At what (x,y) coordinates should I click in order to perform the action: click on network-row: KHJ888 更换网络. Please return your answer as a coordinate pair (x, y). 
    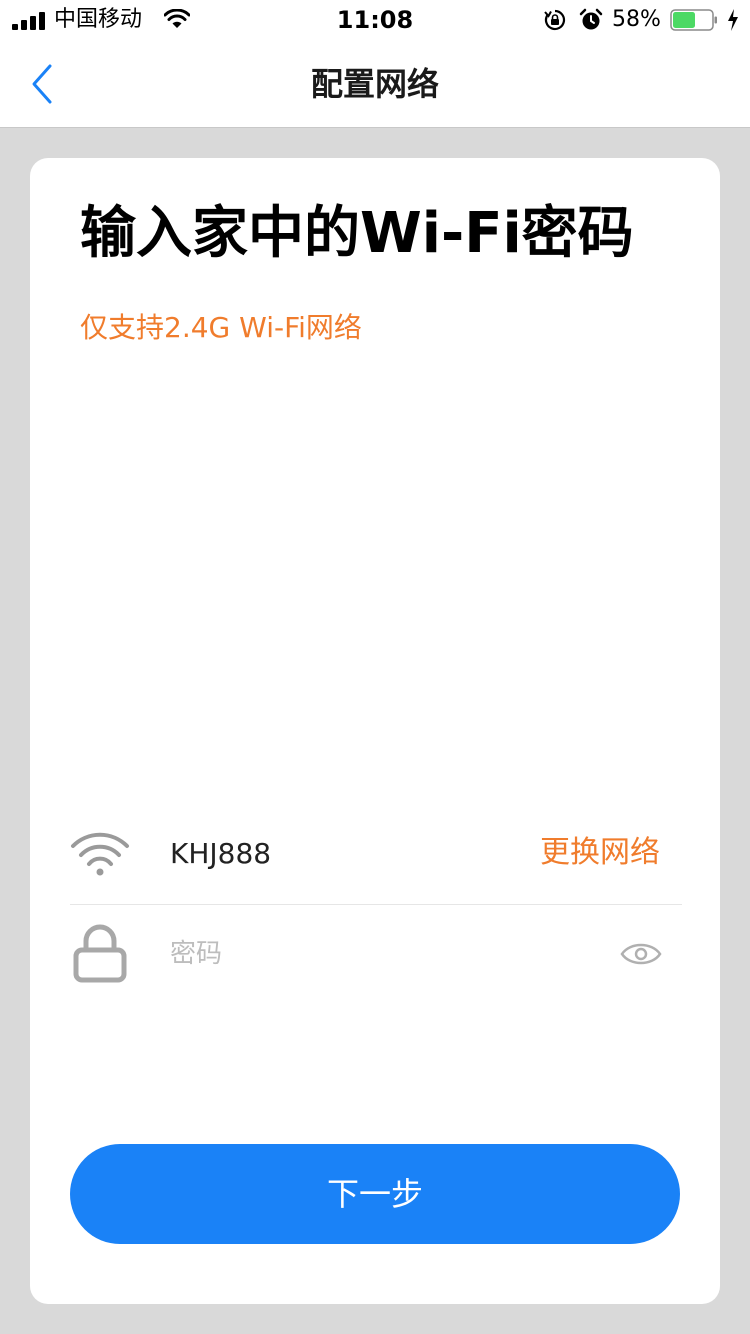
    Looking at the image, I should click on (376, 854).